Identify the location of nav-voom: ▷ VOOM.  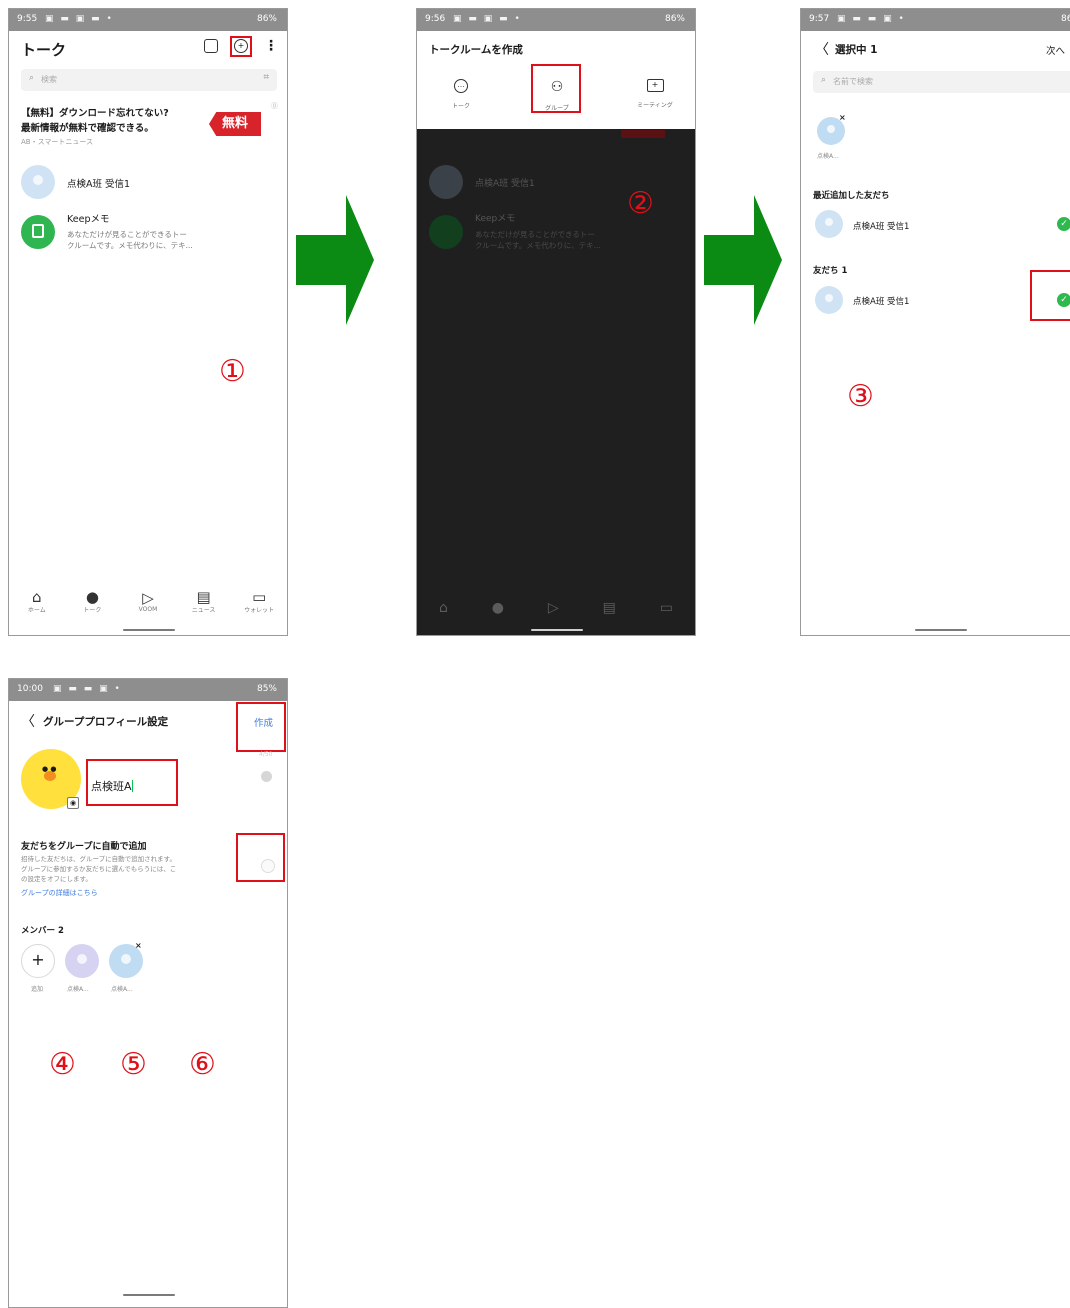
(148, 601).